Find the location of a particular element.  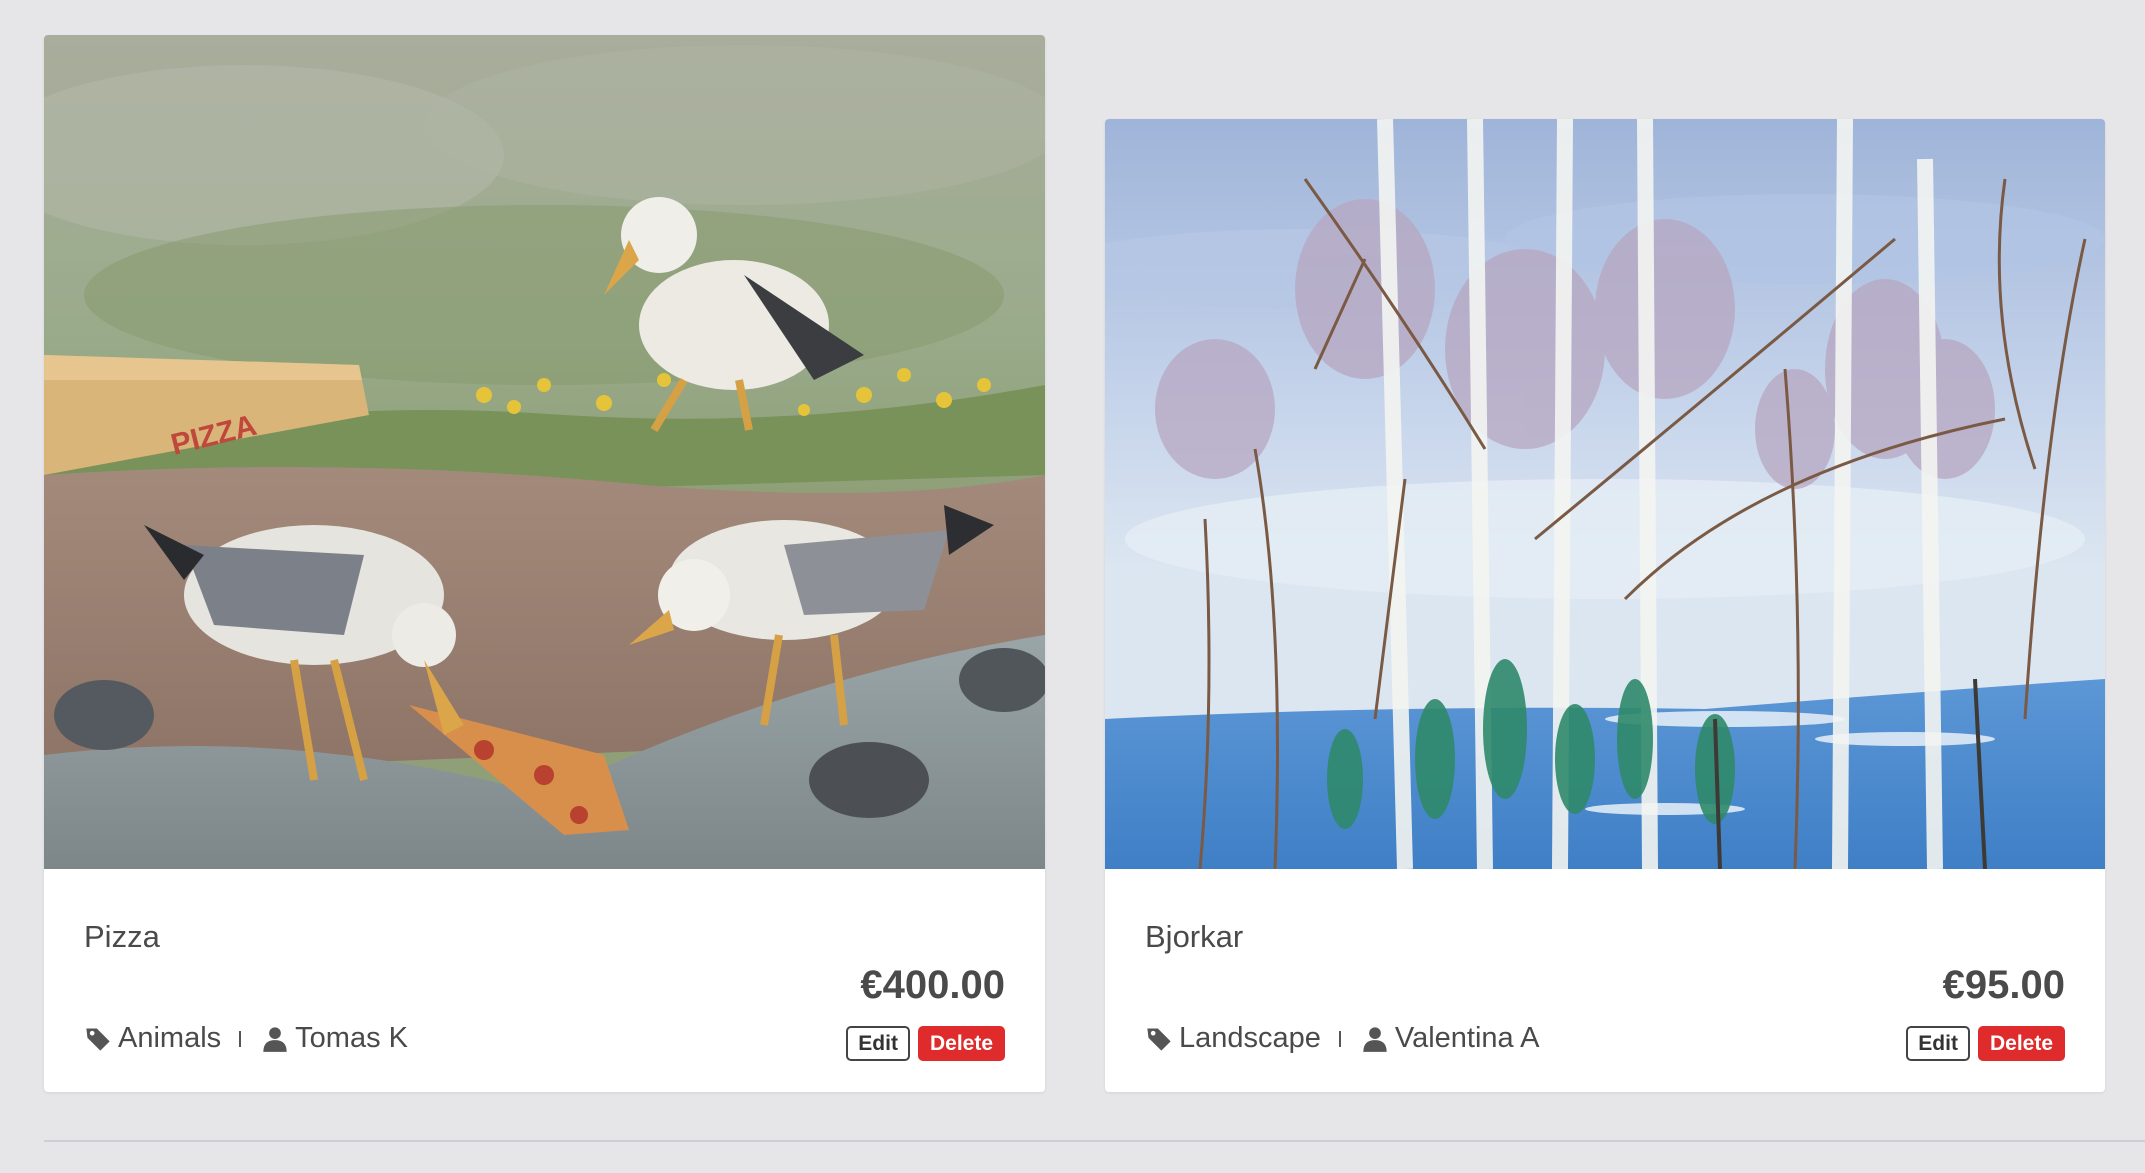

artwork-title: Bjorkar is located at coordinates (1194, 937).